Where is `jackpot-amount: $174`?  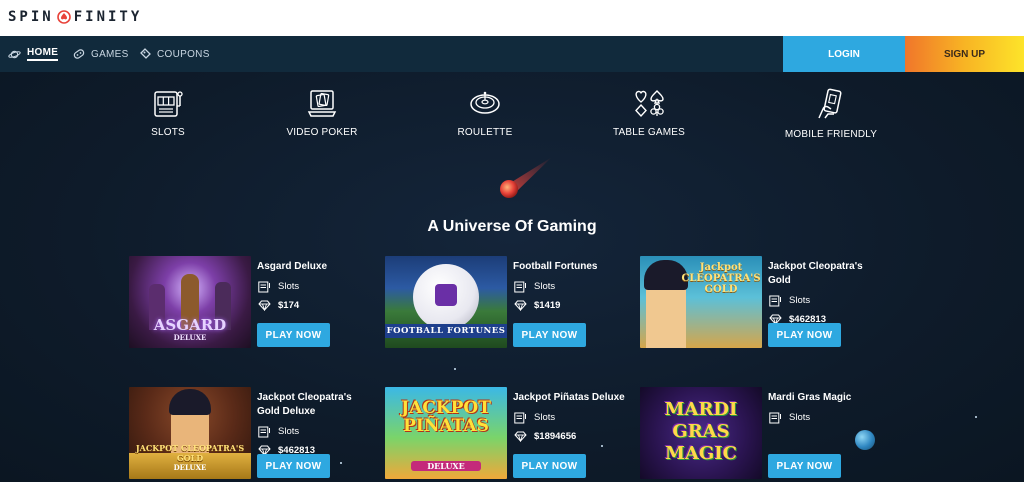
jackpot-amount: $174 is located at coordinates (289, 305).